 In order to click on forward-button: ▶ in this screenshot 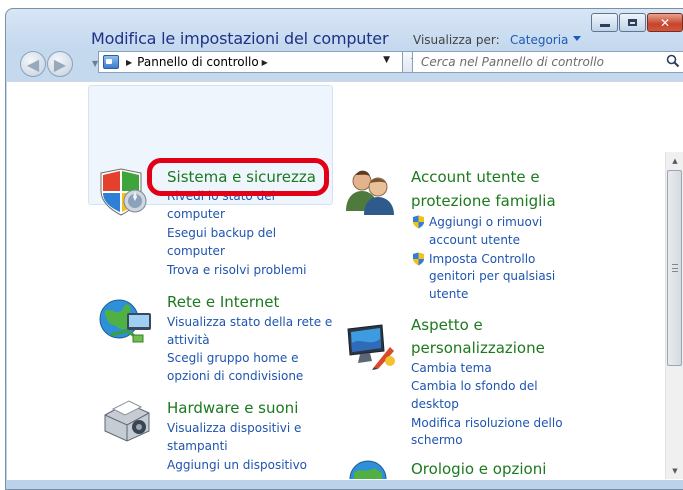, I will do `click(60, 64)`.